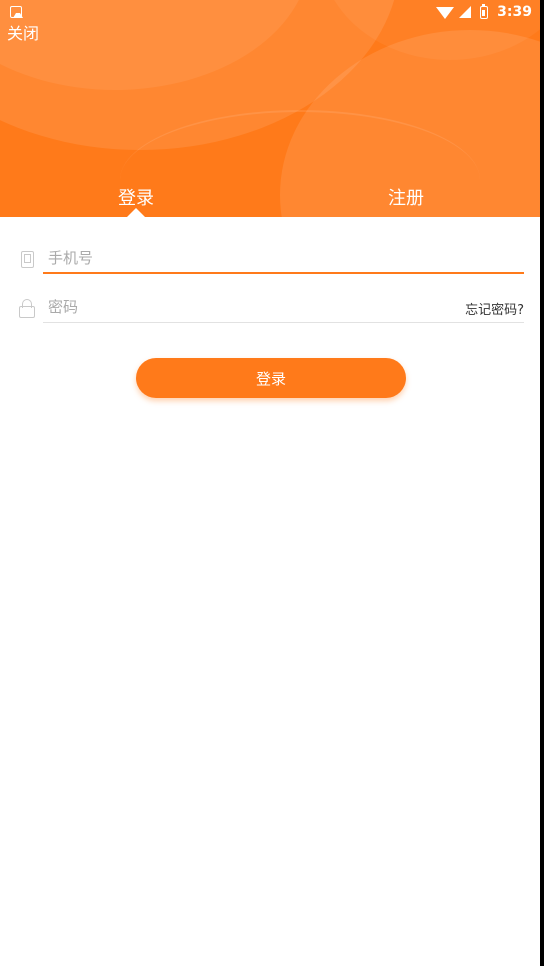 This screenshot has height=966, width=544. I want to click on notification-icon, so click(16, 12).